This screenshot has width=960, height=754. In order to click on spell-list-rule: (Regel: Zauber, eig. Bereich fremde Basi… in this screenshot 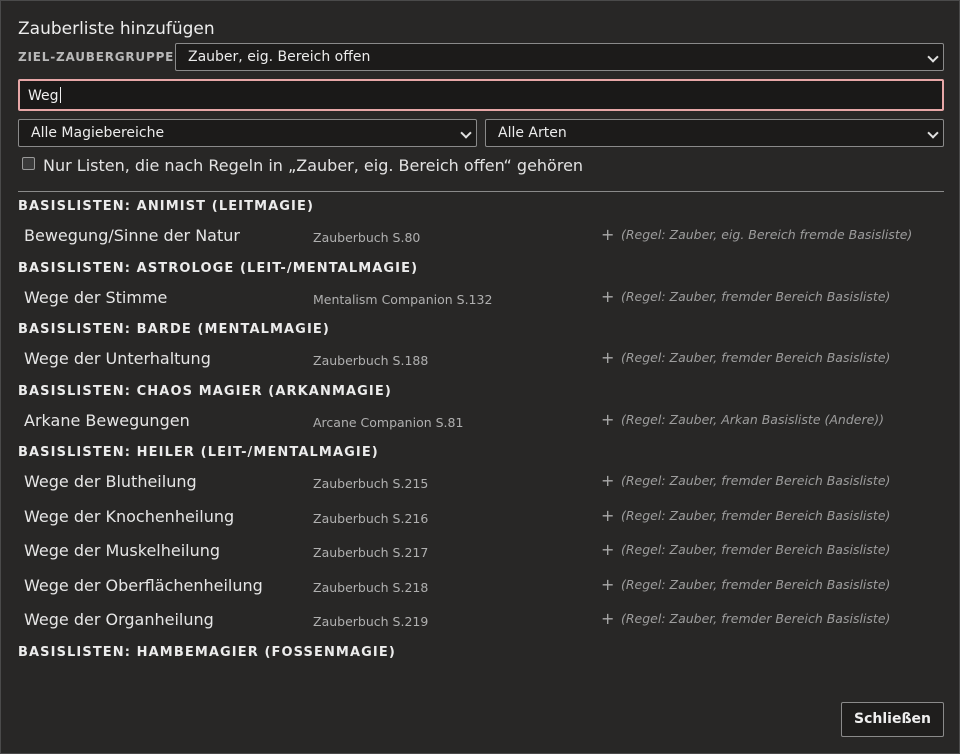, I will do `click(767, 234)`.